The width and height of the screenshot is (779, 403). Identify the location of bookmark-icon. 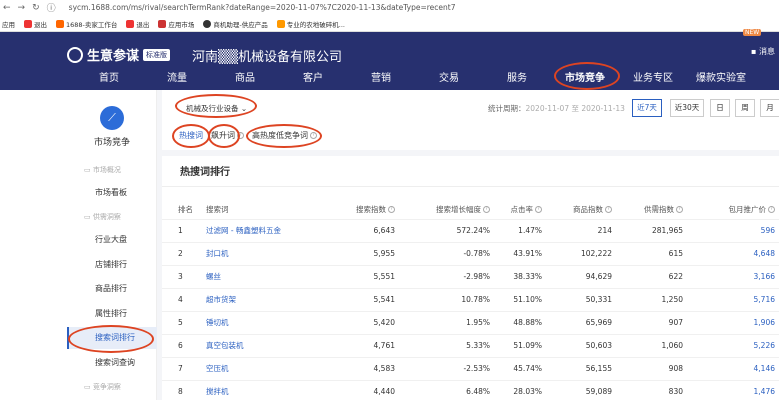
(130, 23).